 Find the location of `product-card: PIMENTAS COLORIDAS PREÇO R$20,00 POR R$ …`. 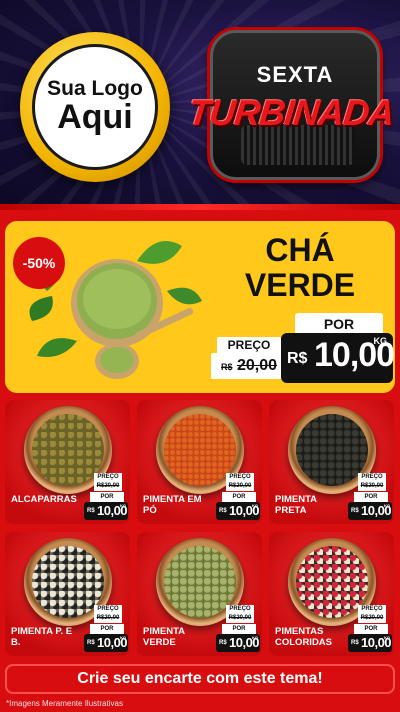

product-card: PIMENTAS COLORIDAS PREÇO R$20,00 POR R$ … is located at coordinates (331, 594).